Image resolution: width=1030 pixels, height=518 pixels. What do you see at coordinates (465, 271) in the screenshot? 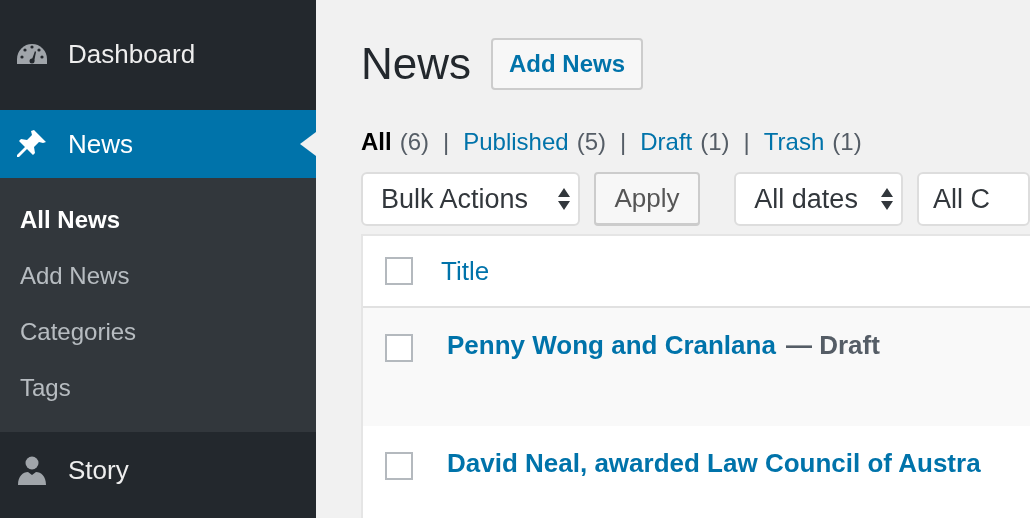
I see `column-header: Title` at bounding box center [465, 271].